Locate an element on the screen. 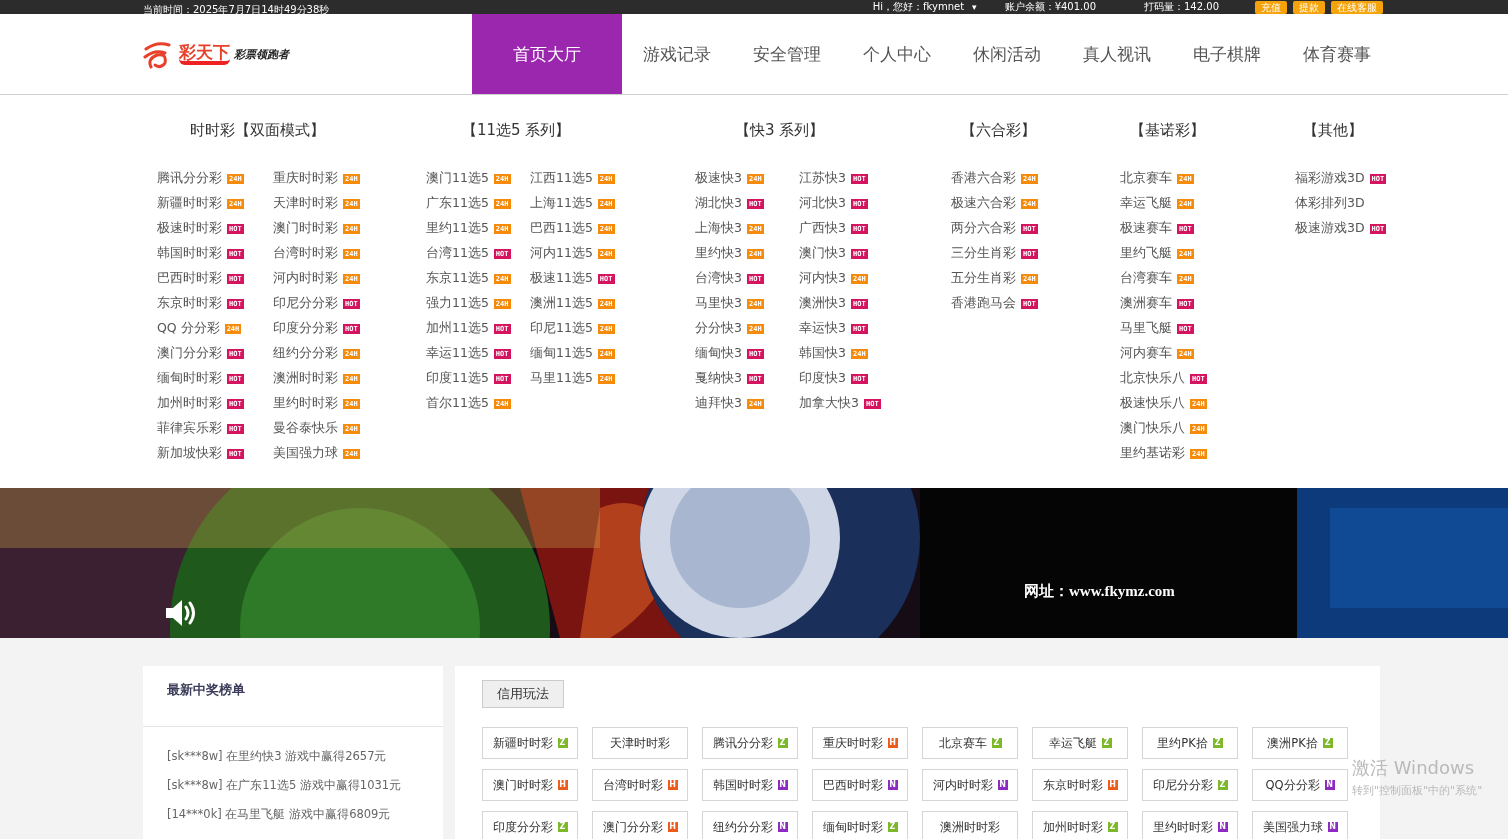 The height and width of the screenshot is (839, 1508). game-link: 里约11选5 is located at coordinates (457, 228).